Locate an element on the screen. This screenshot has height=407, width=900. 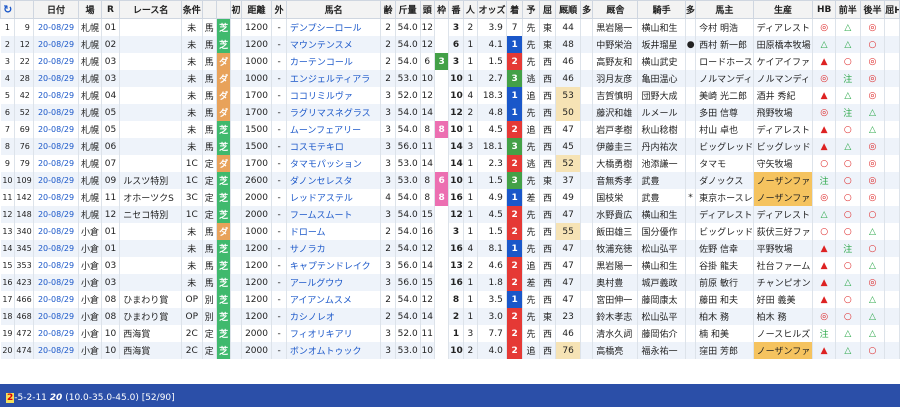
table-cell: 団野大成 is located at coordinates (661, 95).